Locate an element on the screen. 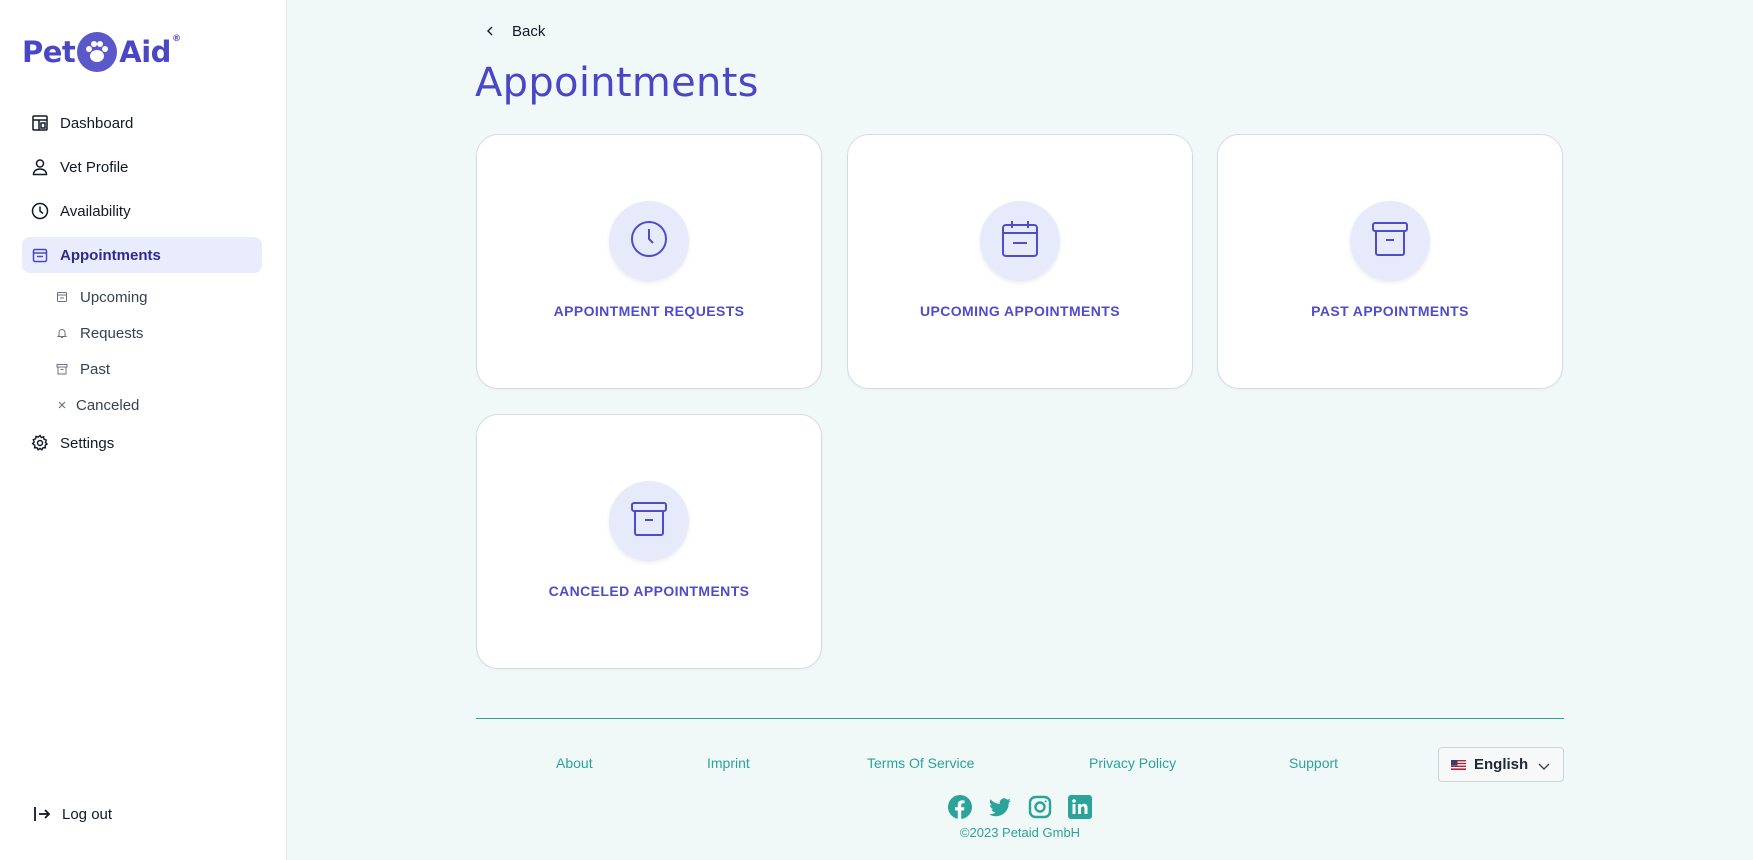 The width and height of the screenshot is (1753, 860). sidebar-item-label: Availability is located at coordinates (95, 211).